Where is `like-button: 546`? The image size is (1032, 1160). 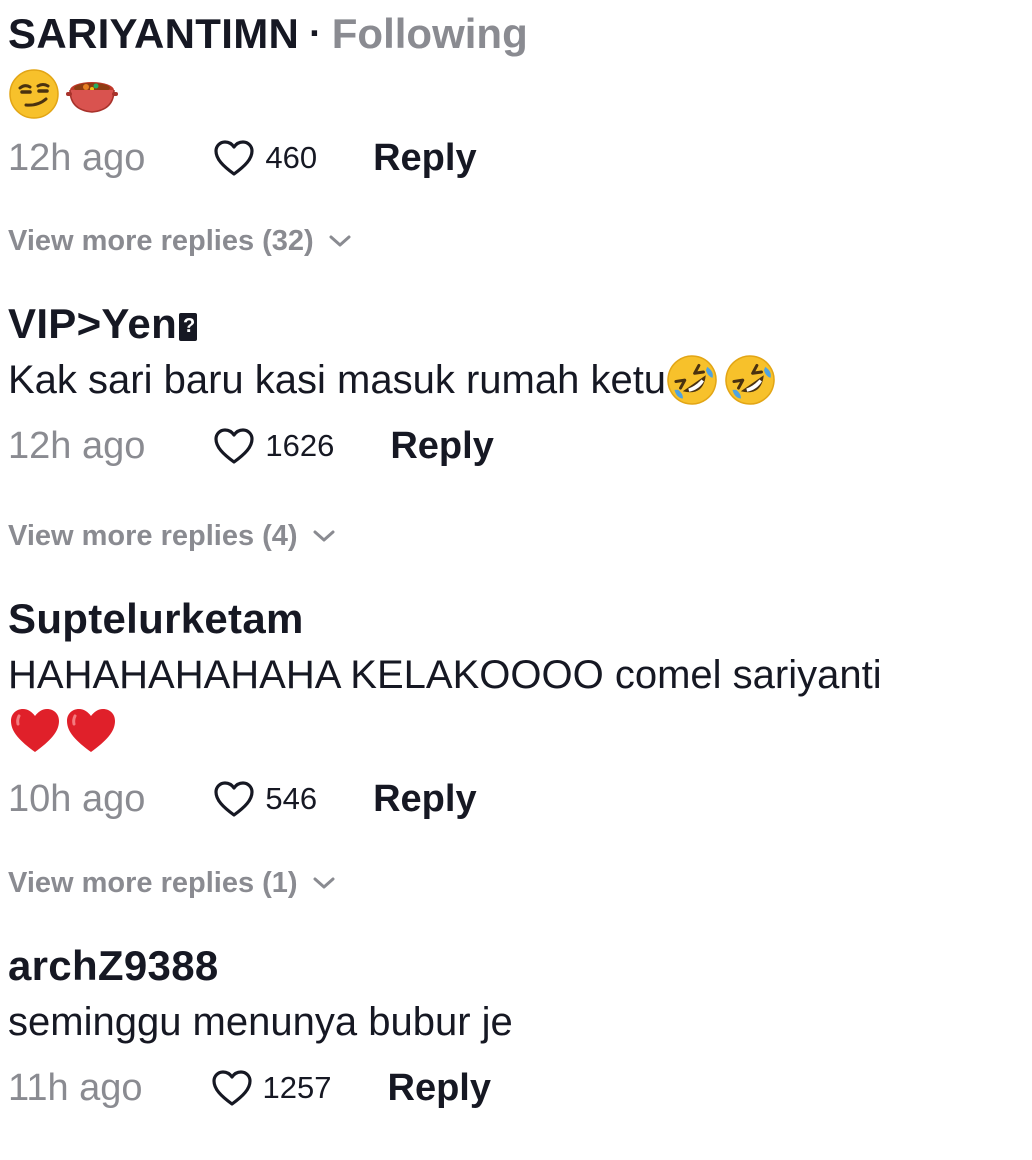 like-button: 546 is located at coordinates (265, 799).